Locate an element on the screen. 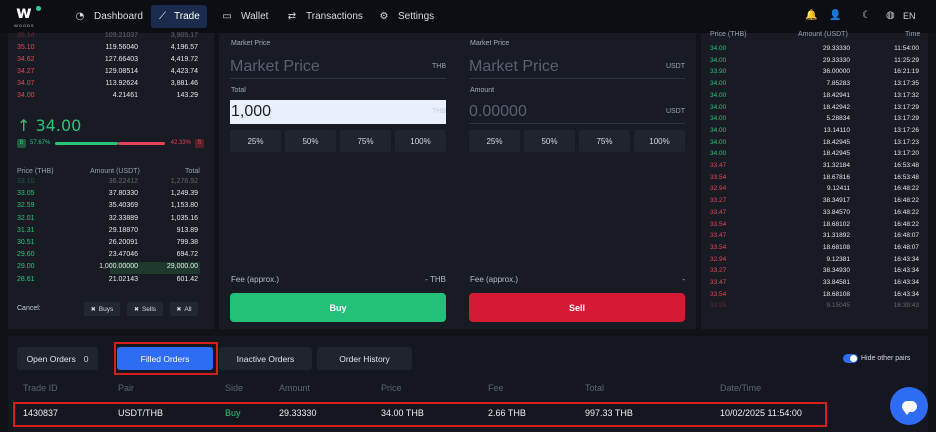 This screenshot has width=936, height=432. sell-fee-value: - is located at coordinates (683, 279).